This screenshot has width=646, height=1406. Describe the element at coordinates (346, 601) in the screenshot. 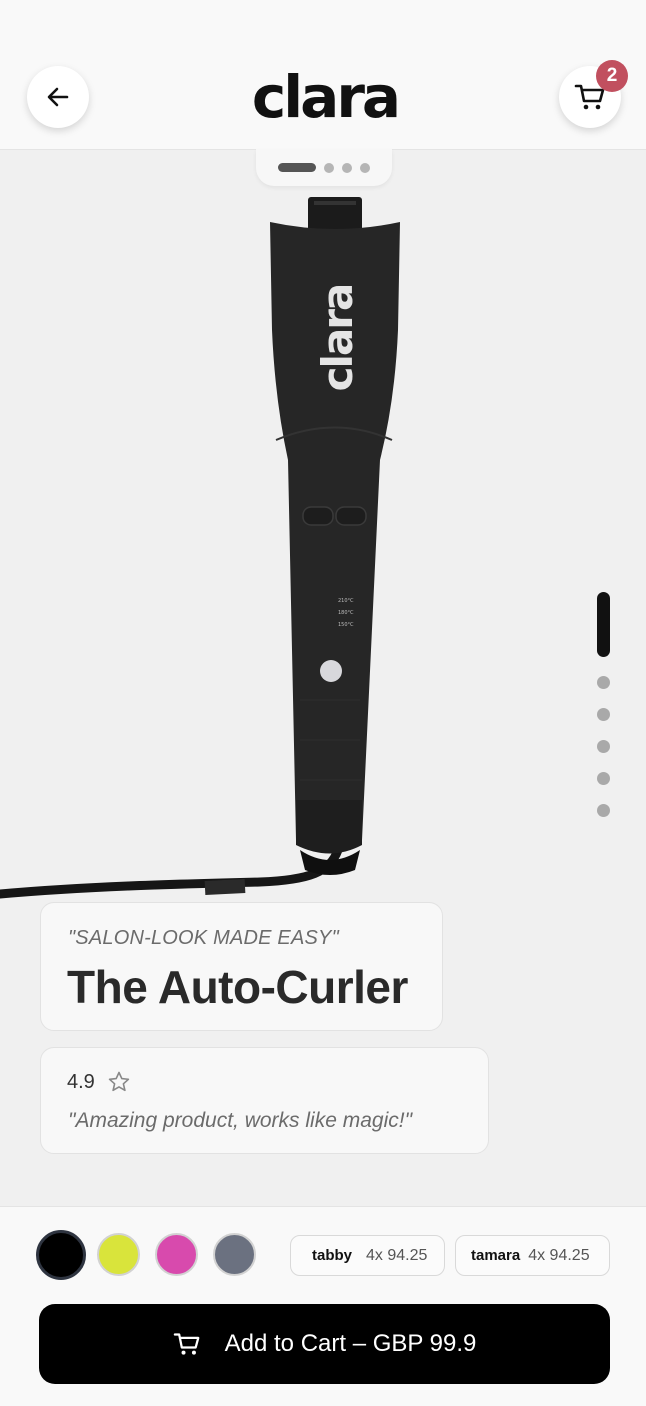

I see `temp-label: 210°C` at that location.